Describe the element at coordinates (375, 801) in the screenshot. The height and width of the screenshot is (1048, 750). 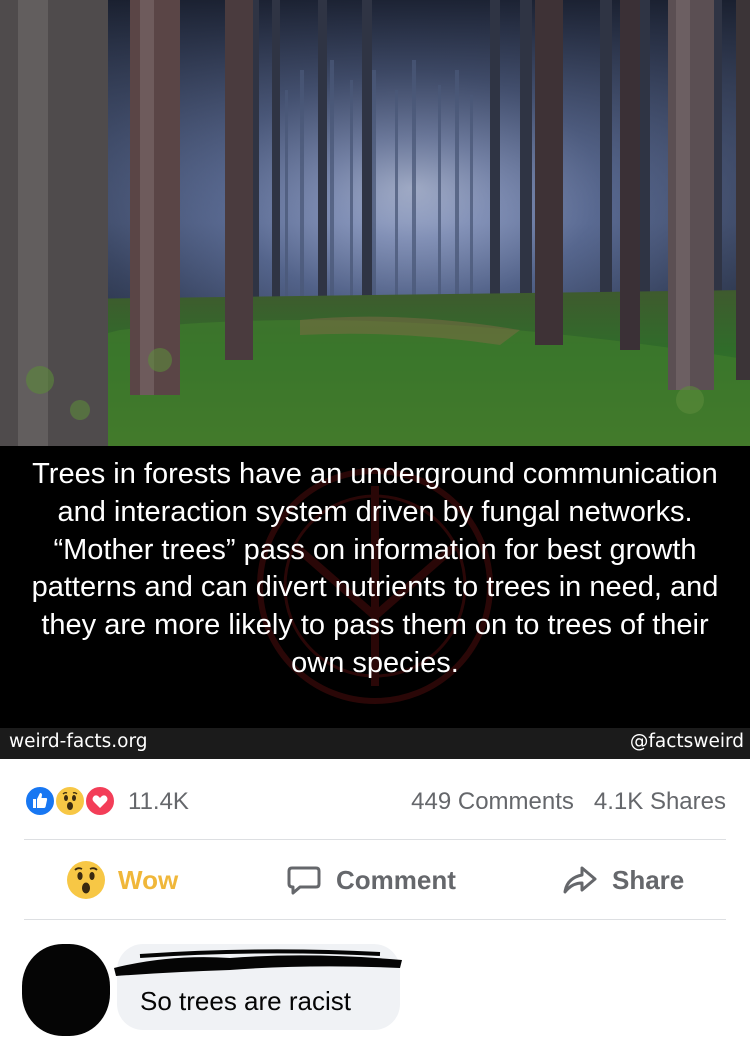
I see `reactions-summary: 11.4K 449 Comments 4.1K Shares` at that location.